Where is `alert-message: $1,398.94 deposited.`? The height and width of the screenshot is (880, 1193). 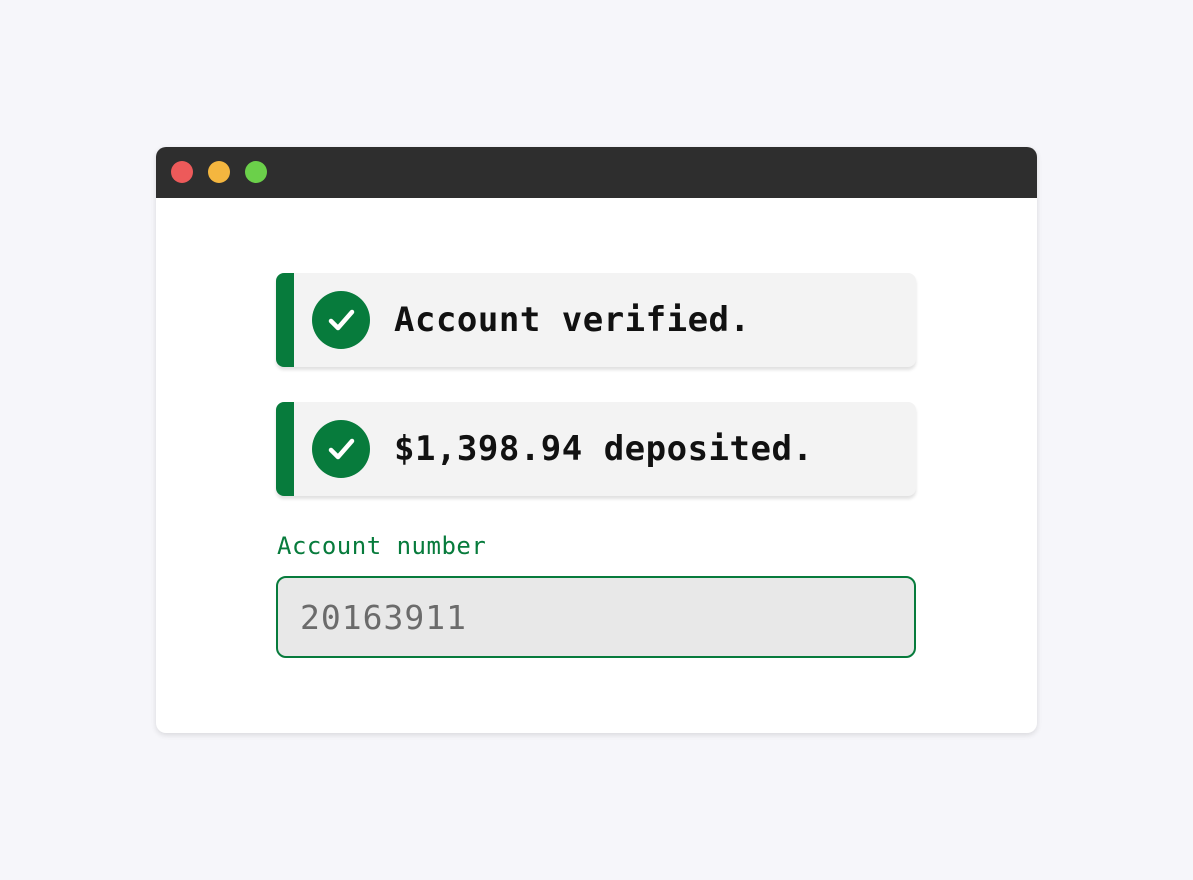
alert-message: $1,398.94 deposited. is located at coordinates (604, 449).